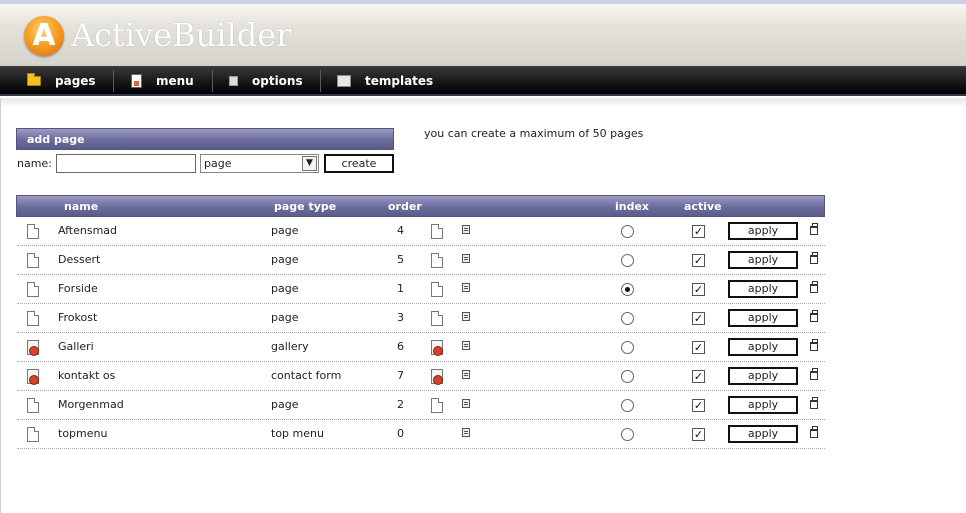  What do you see at coordinates (205, 139) in the screenshot?
I see `add-page-title: add page` at bounding box center [205, 139].